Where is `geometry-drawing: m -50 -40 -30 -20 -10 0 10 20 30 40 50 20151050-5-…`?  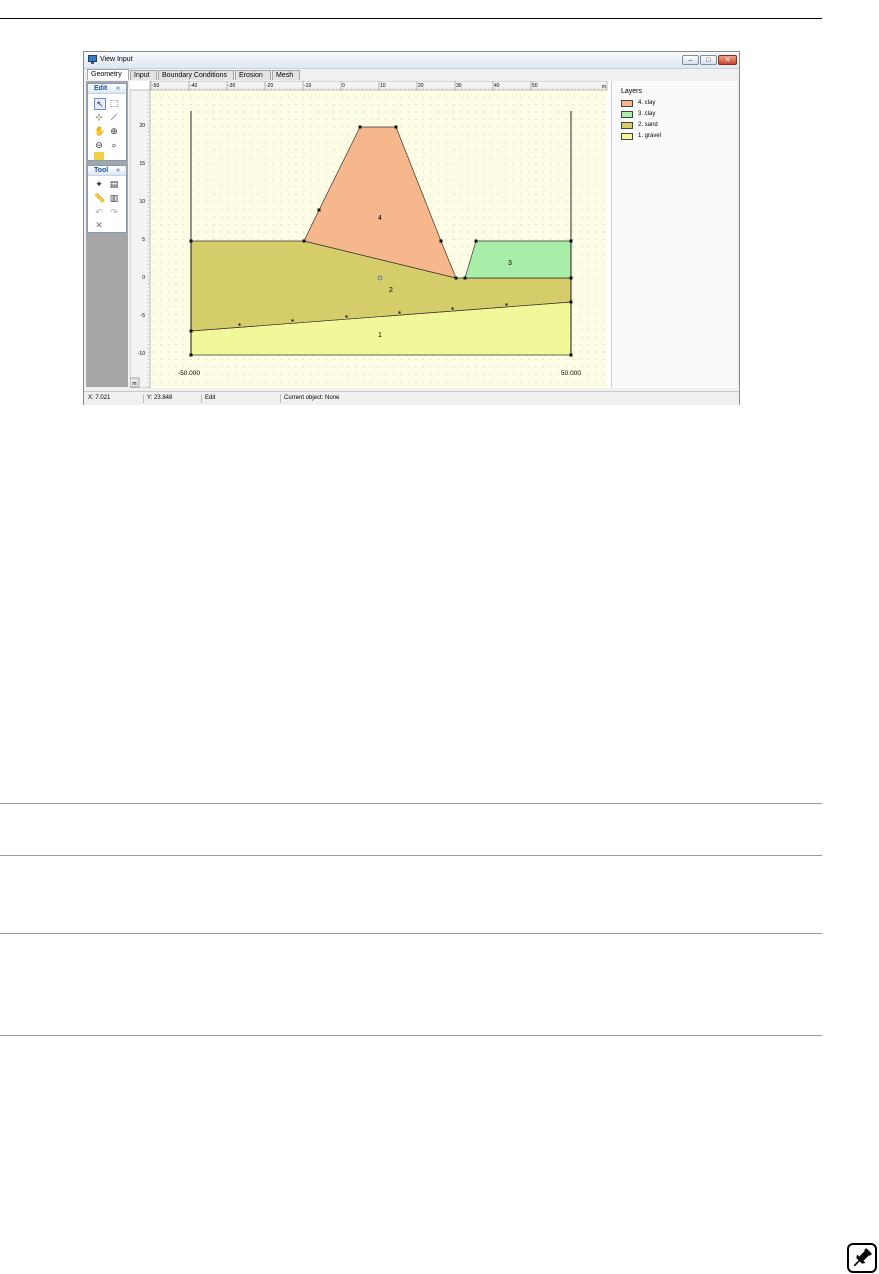
geometry-drawing: m -50 -40 -30 -20 -10 0 10 20 30 40 50 20151050-5-… is located at coordinates (370, 234).